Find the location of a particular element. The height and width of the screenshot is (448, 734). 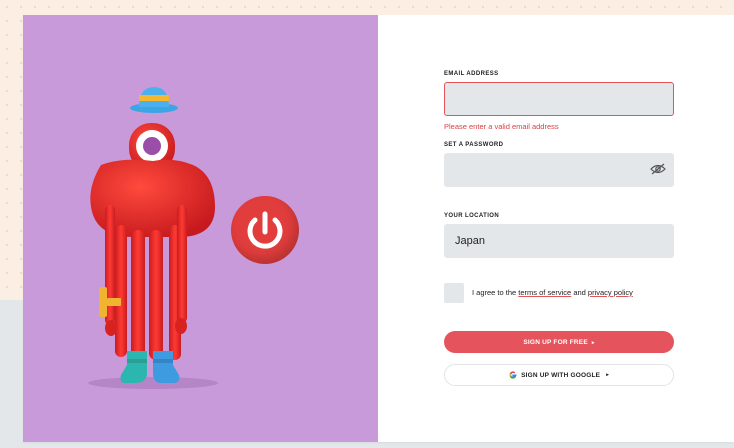

location-label: YOUR LOCATION is located at coordinates (472, 216).